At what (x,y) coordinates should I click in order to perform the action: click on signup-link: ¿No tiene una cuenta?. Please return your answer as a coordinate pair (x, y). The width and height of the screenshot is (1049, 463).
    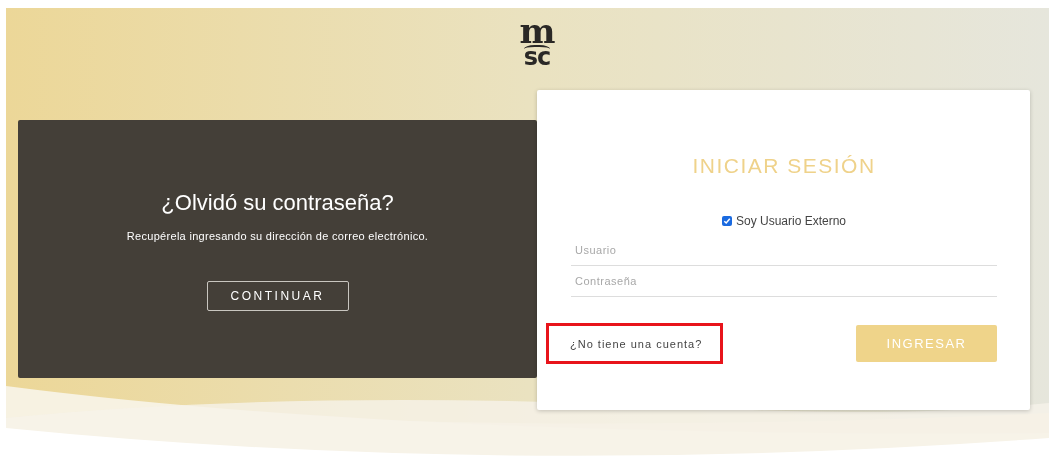
    Looking at the image, I should click on (634, 343).